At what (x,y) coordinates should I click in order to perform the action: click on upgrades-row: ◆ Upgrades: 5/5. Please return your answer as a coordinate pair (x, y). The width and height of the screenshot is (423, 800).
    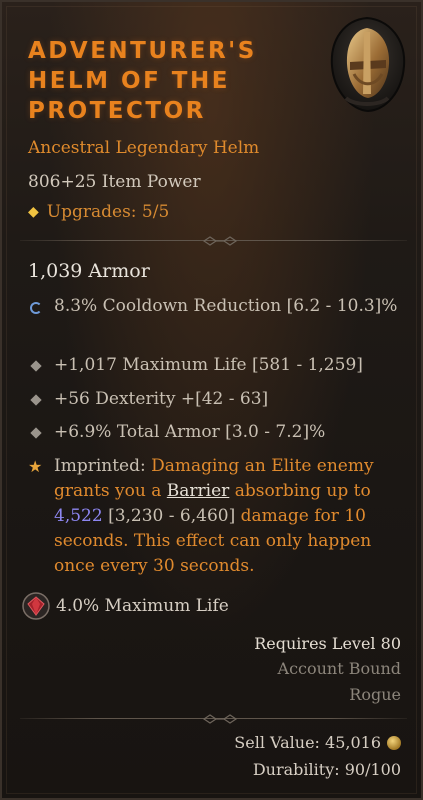
    Looking at the image, I should click on (98, 212).